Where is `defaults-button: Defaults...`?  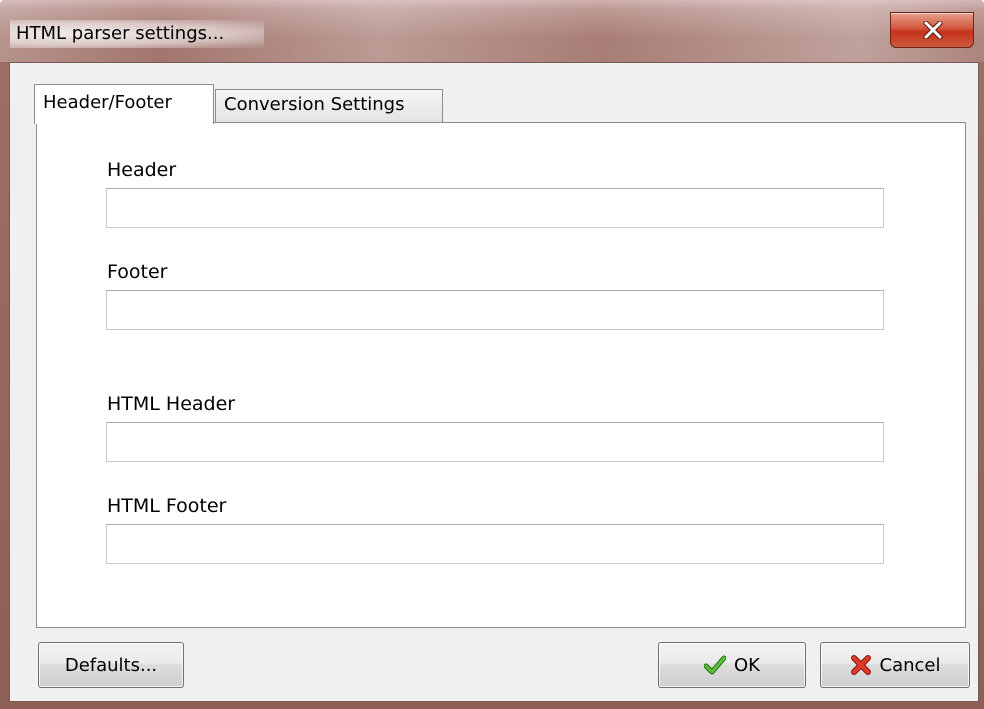
defaults-button: Defaults... is located at coordinates (111, 665).